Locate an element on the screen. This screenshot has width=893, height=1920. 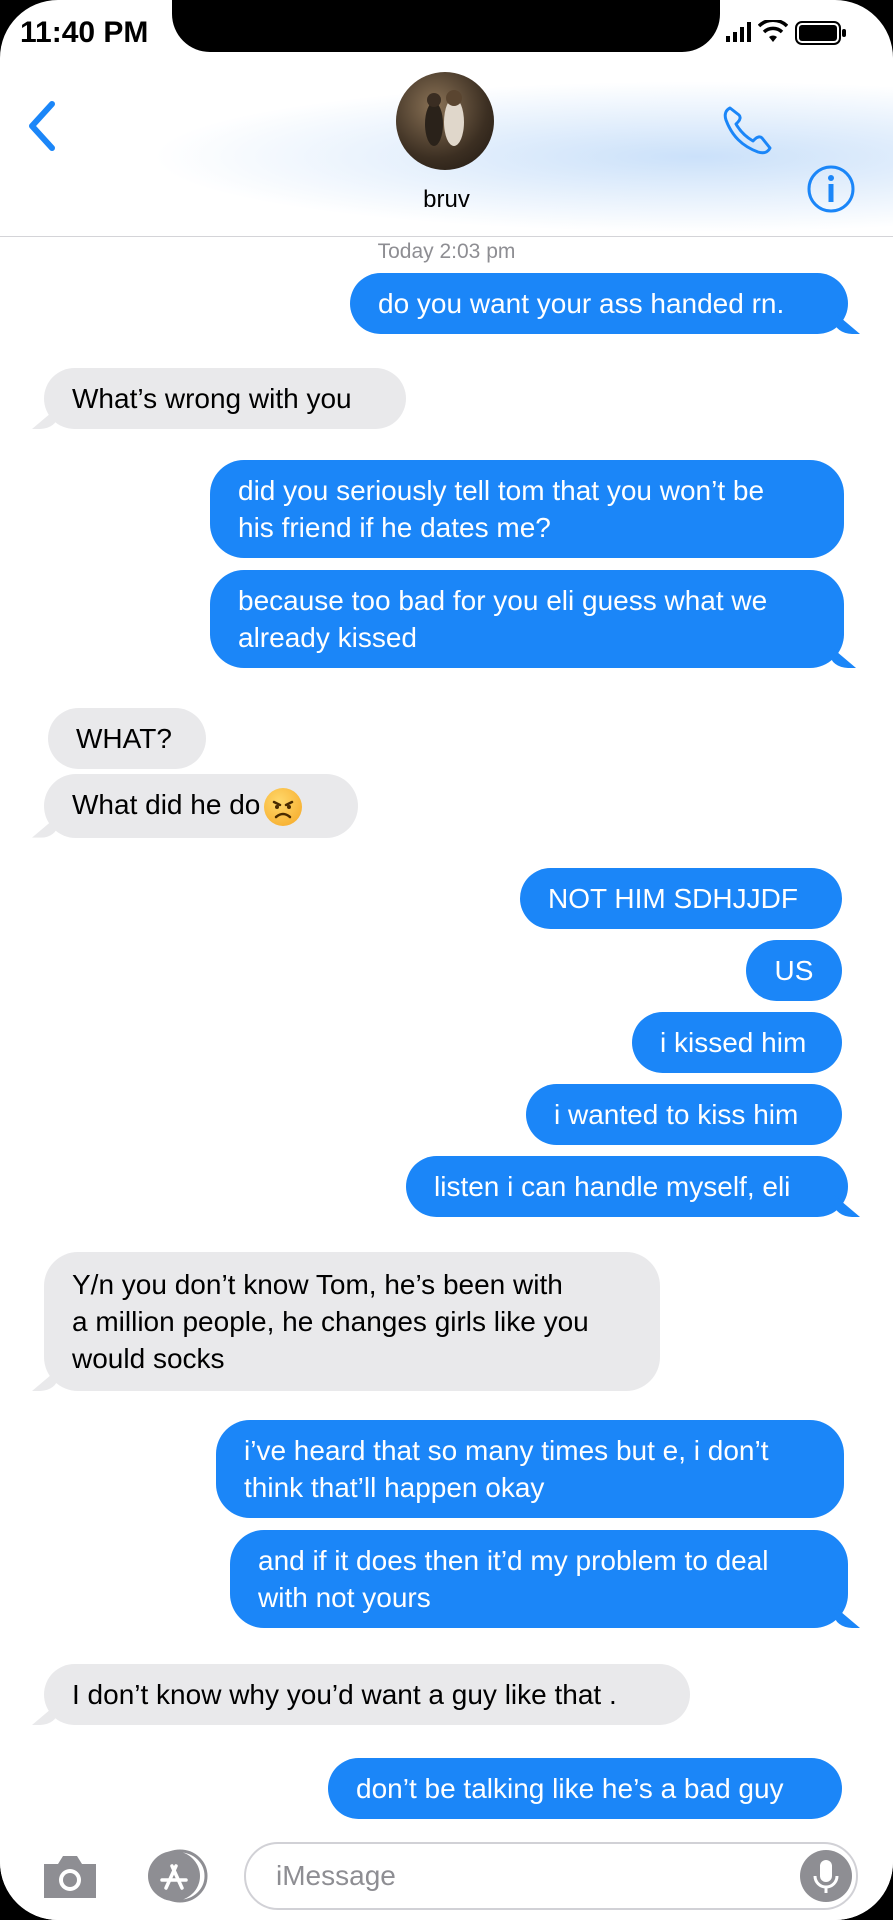
message-text: listen i can handle myself, eli is located at coordinates (612, 1186).